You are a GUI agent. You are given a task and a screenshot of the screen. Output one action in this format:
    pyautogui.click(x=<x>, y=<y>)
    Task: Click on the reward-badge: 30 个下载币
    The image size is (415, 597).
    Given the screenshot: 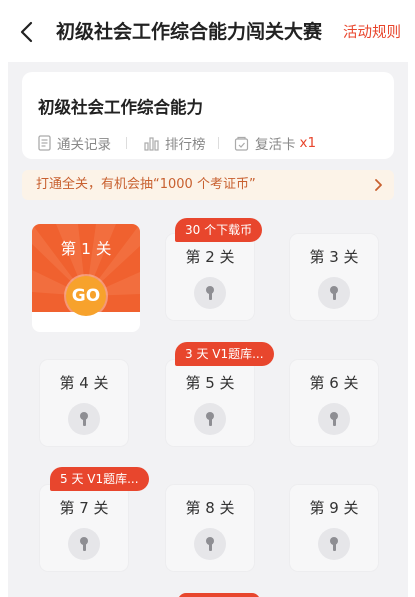 What is the action you would take?
    pyautogui.click(x=219, y=230)
    